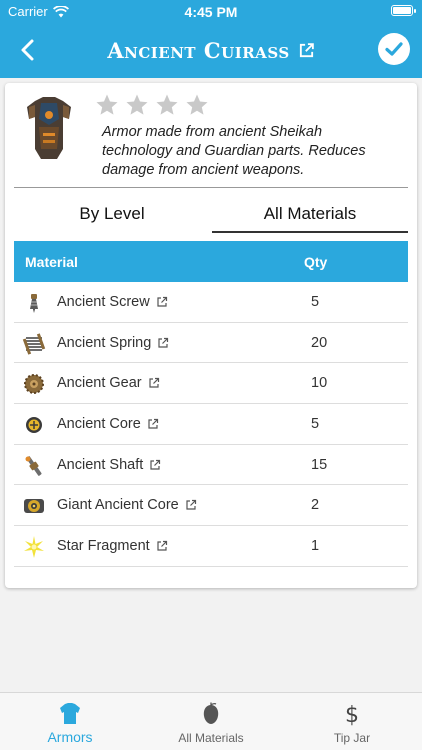 The height and width of the screenshot is (750, 422). What do you see at coordinates (34, 425) in the screenshot?
I see `core-icon` at bounding box center [34, 425].